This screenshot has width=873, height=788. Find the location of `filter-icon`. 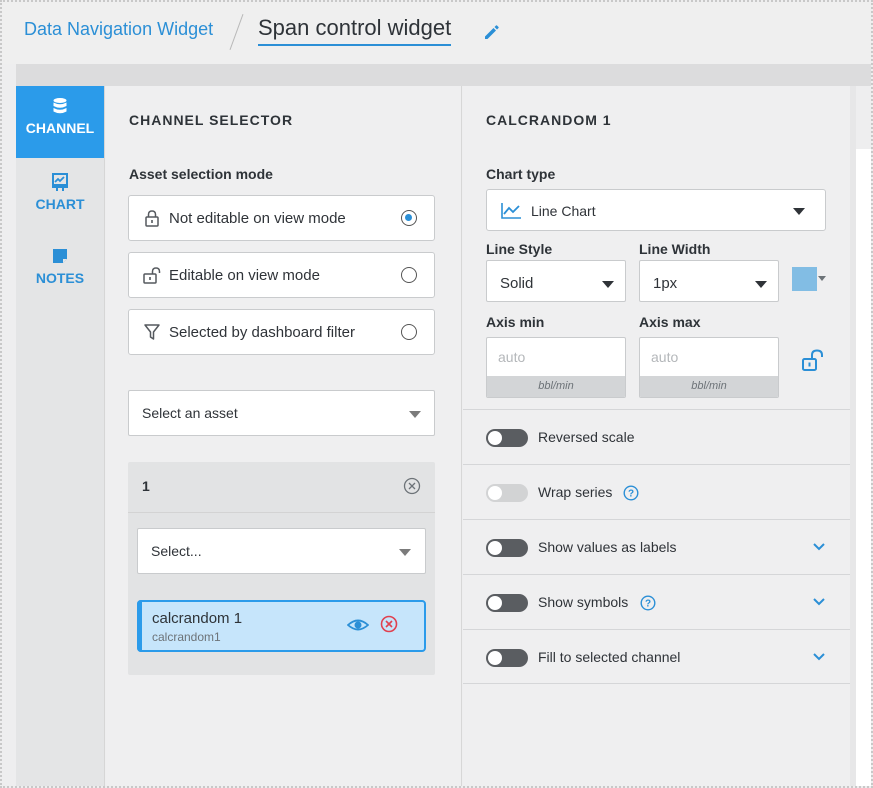

filter-icon is located at coordinates (152, 332).